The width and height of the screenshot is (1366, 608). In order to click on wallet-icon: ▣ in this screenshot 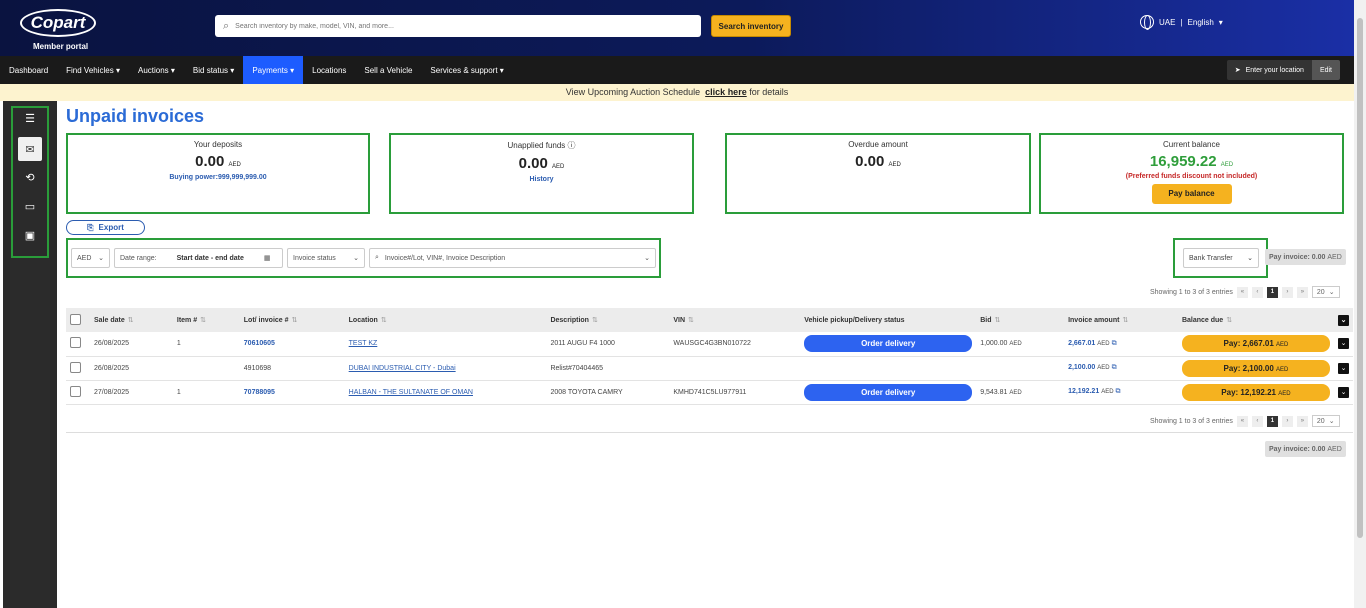, I will do `click(30, 235)`.